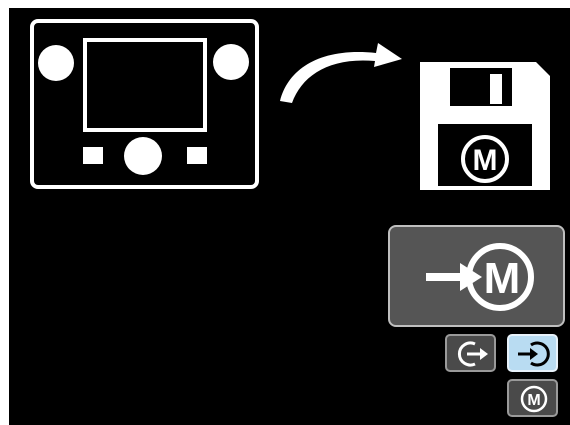 This screenshot has height=425, width=570. I want to click on memory-button: M, so click(532, 398).